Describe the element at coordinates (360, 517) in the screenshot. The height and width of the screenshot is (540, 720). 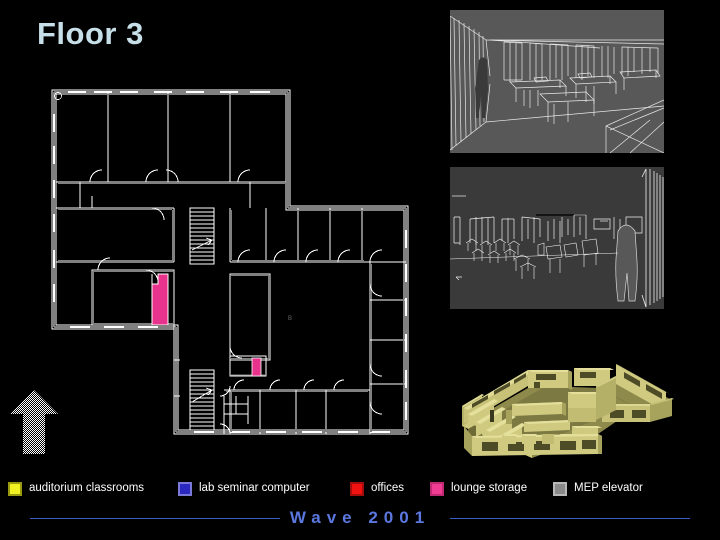
I see `footer-brand: Wave 2001` at that location.